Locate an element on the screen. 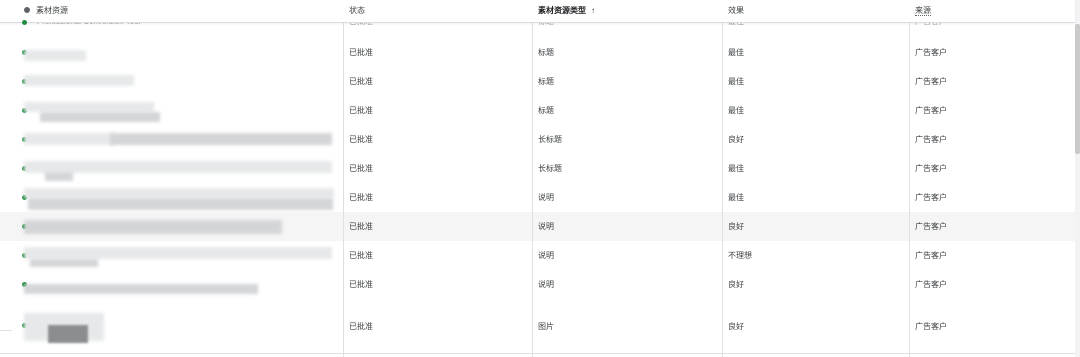 The width and height of the screenshot is (1080, 357). table-header: 素材资源 状态 素材资源类型 ↑ 效果 来源 is located at coordinates (537, 11).